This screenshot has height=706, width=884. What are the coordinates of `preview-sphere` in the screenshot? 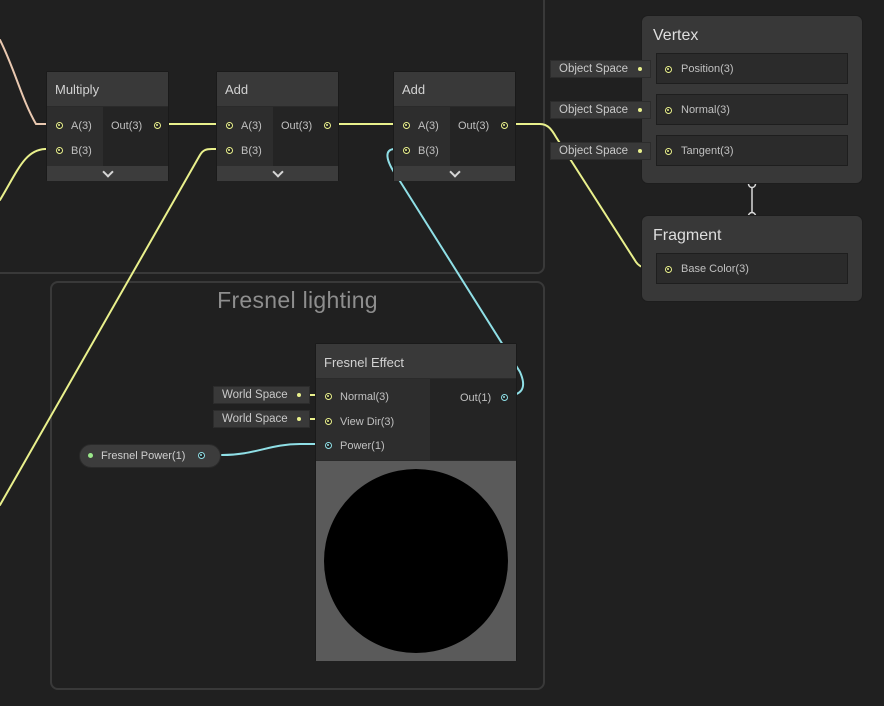 It's located at (416, 561).